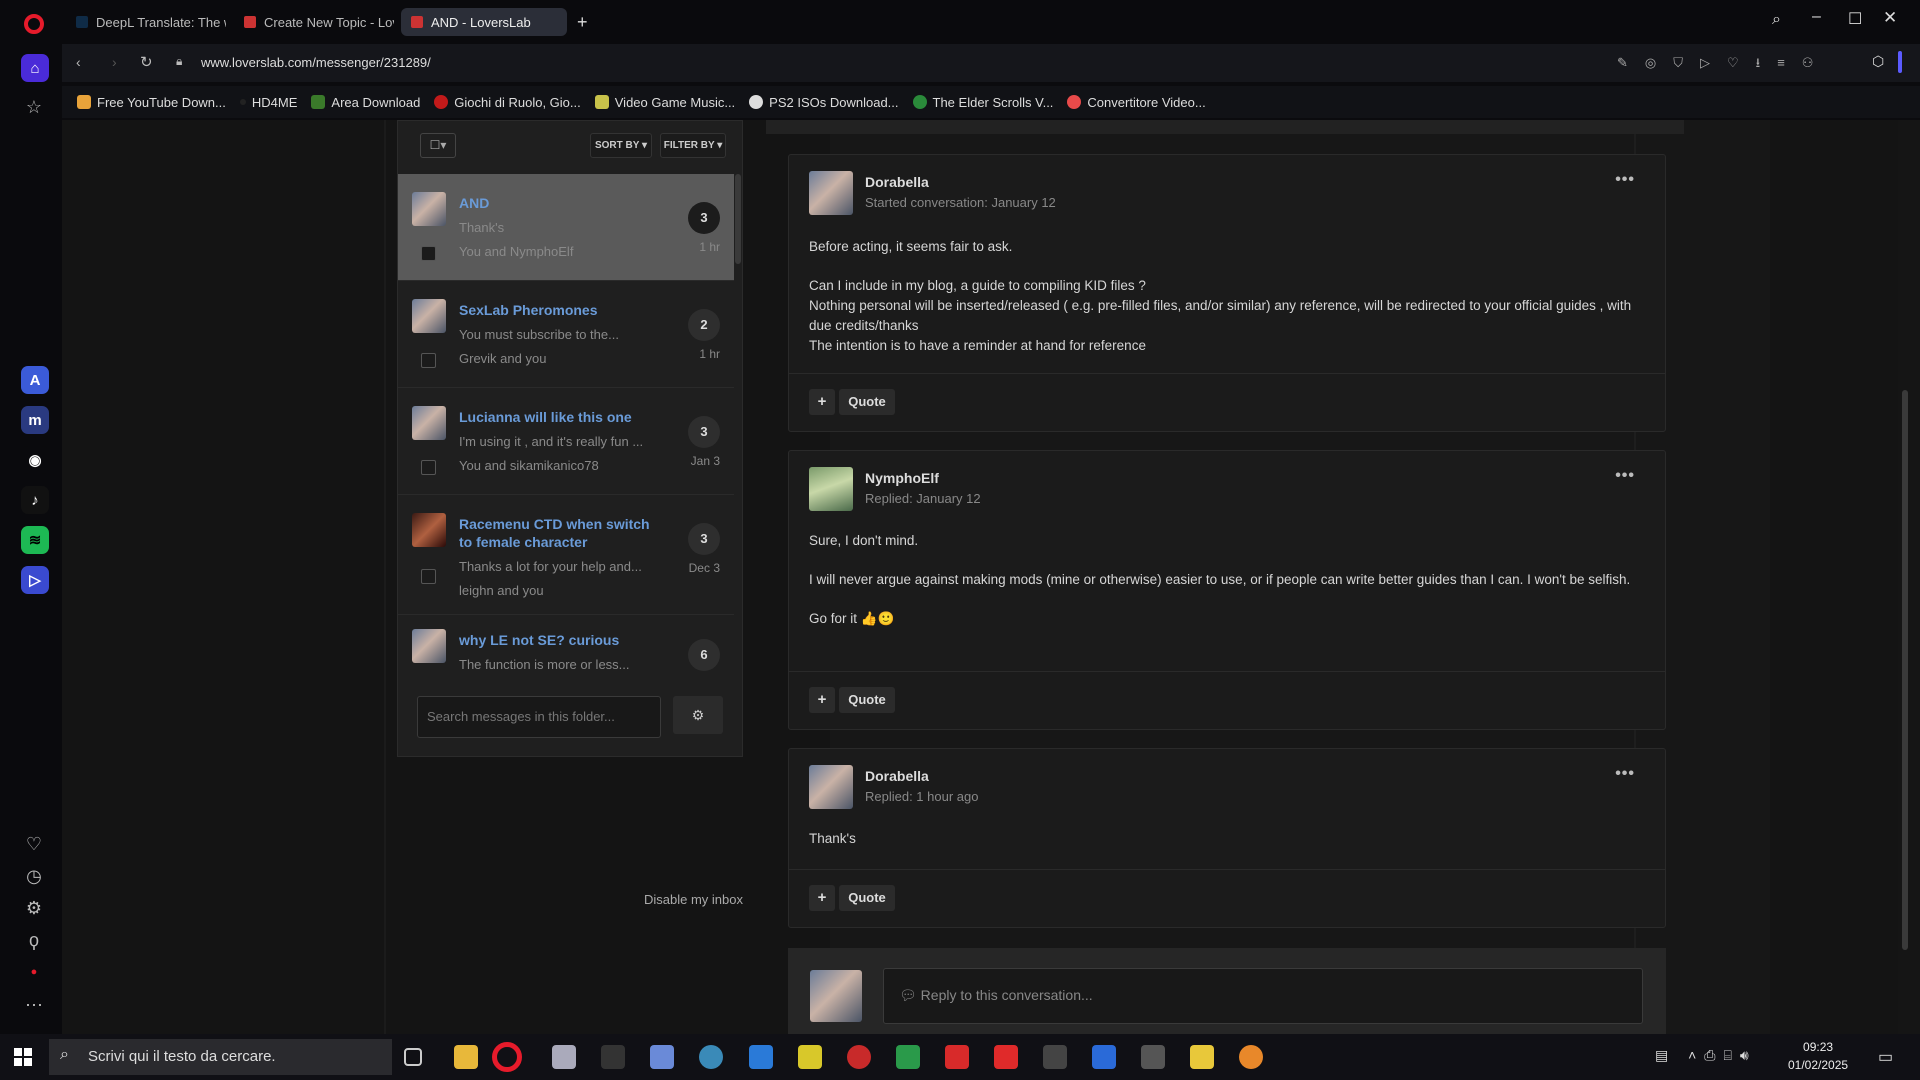 The width and height of the screenshot is (1920, 1080). Describe the element at coordinates (1818, 1056) in the screenshot. I see `taskbar-clock: 09:23 01/02/2025` at that location.